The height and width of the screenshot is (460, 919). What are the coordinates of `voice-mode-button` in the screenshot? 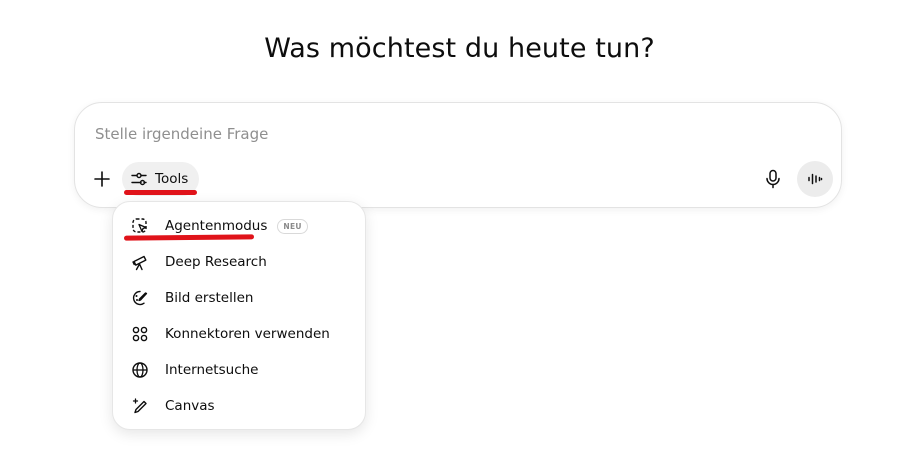 It's located at (815, 179).